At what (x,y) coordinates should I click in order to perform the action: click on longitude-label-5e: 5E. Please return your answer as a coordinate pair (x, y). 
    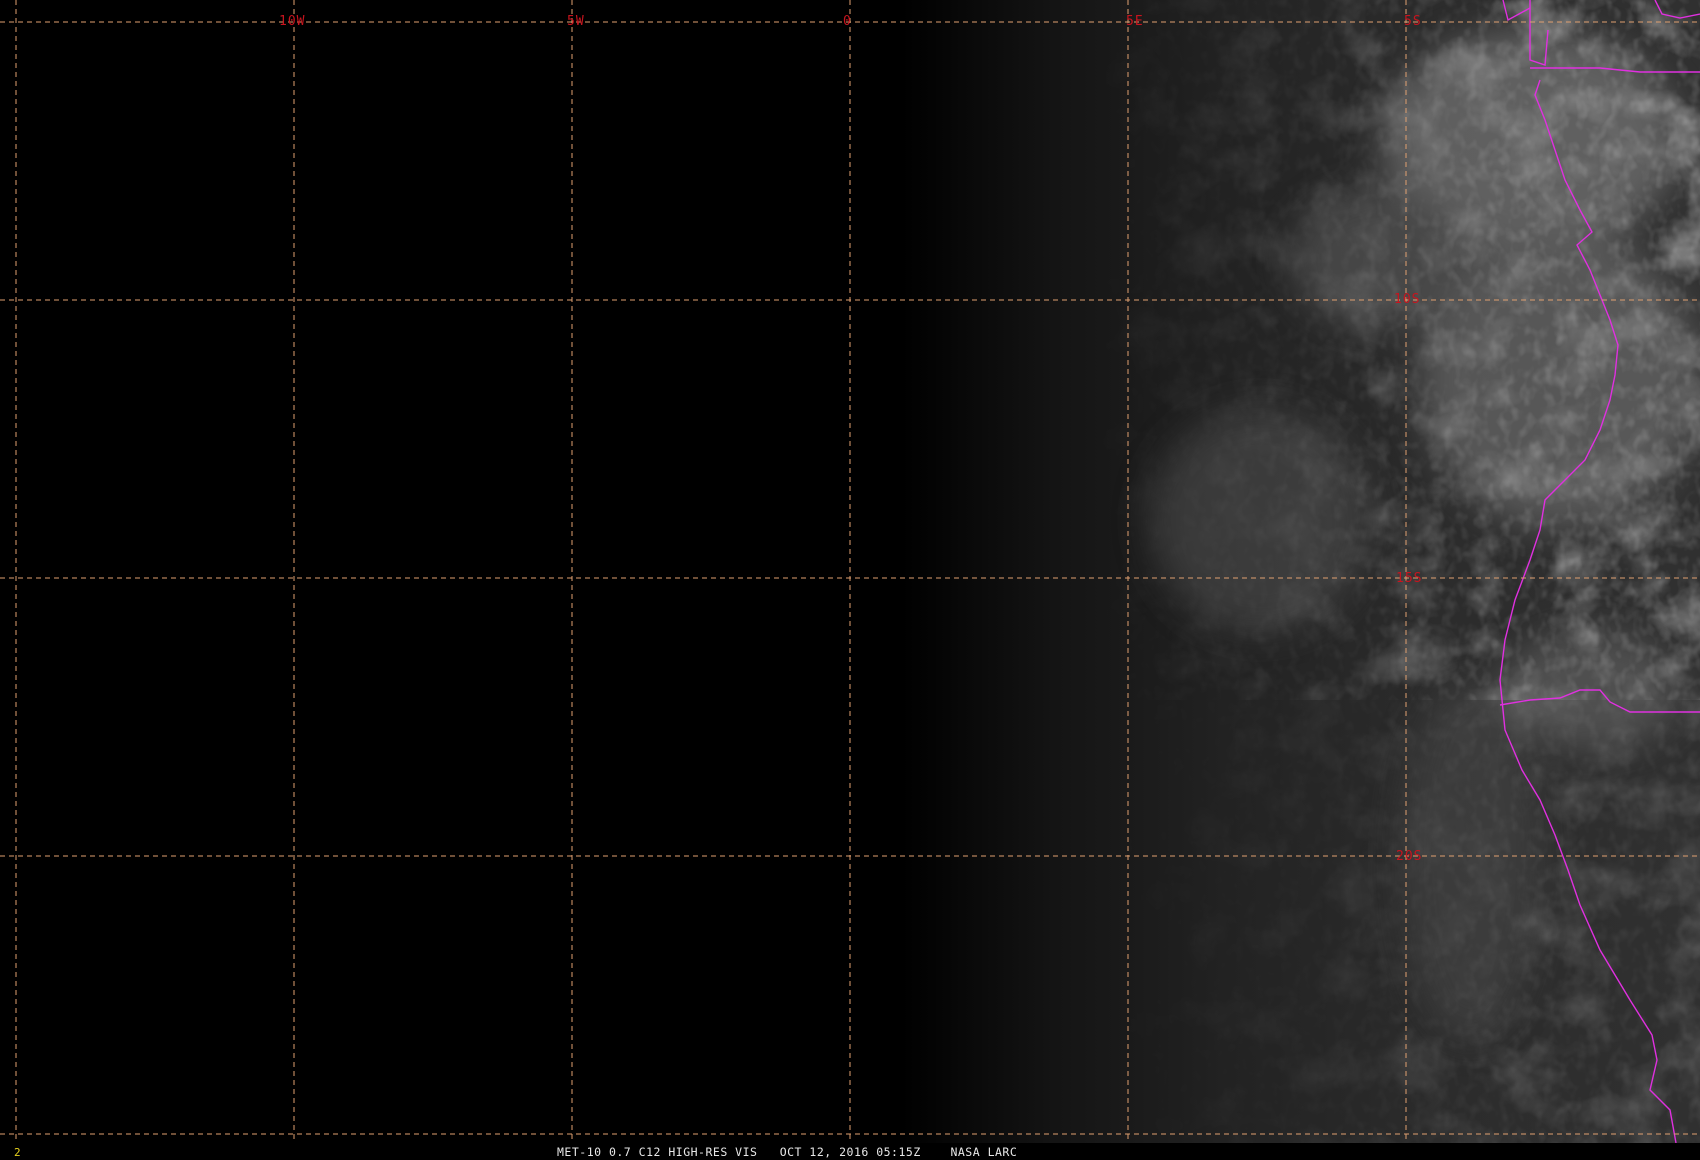
    Looking at the image, I should click on (1135, 21).